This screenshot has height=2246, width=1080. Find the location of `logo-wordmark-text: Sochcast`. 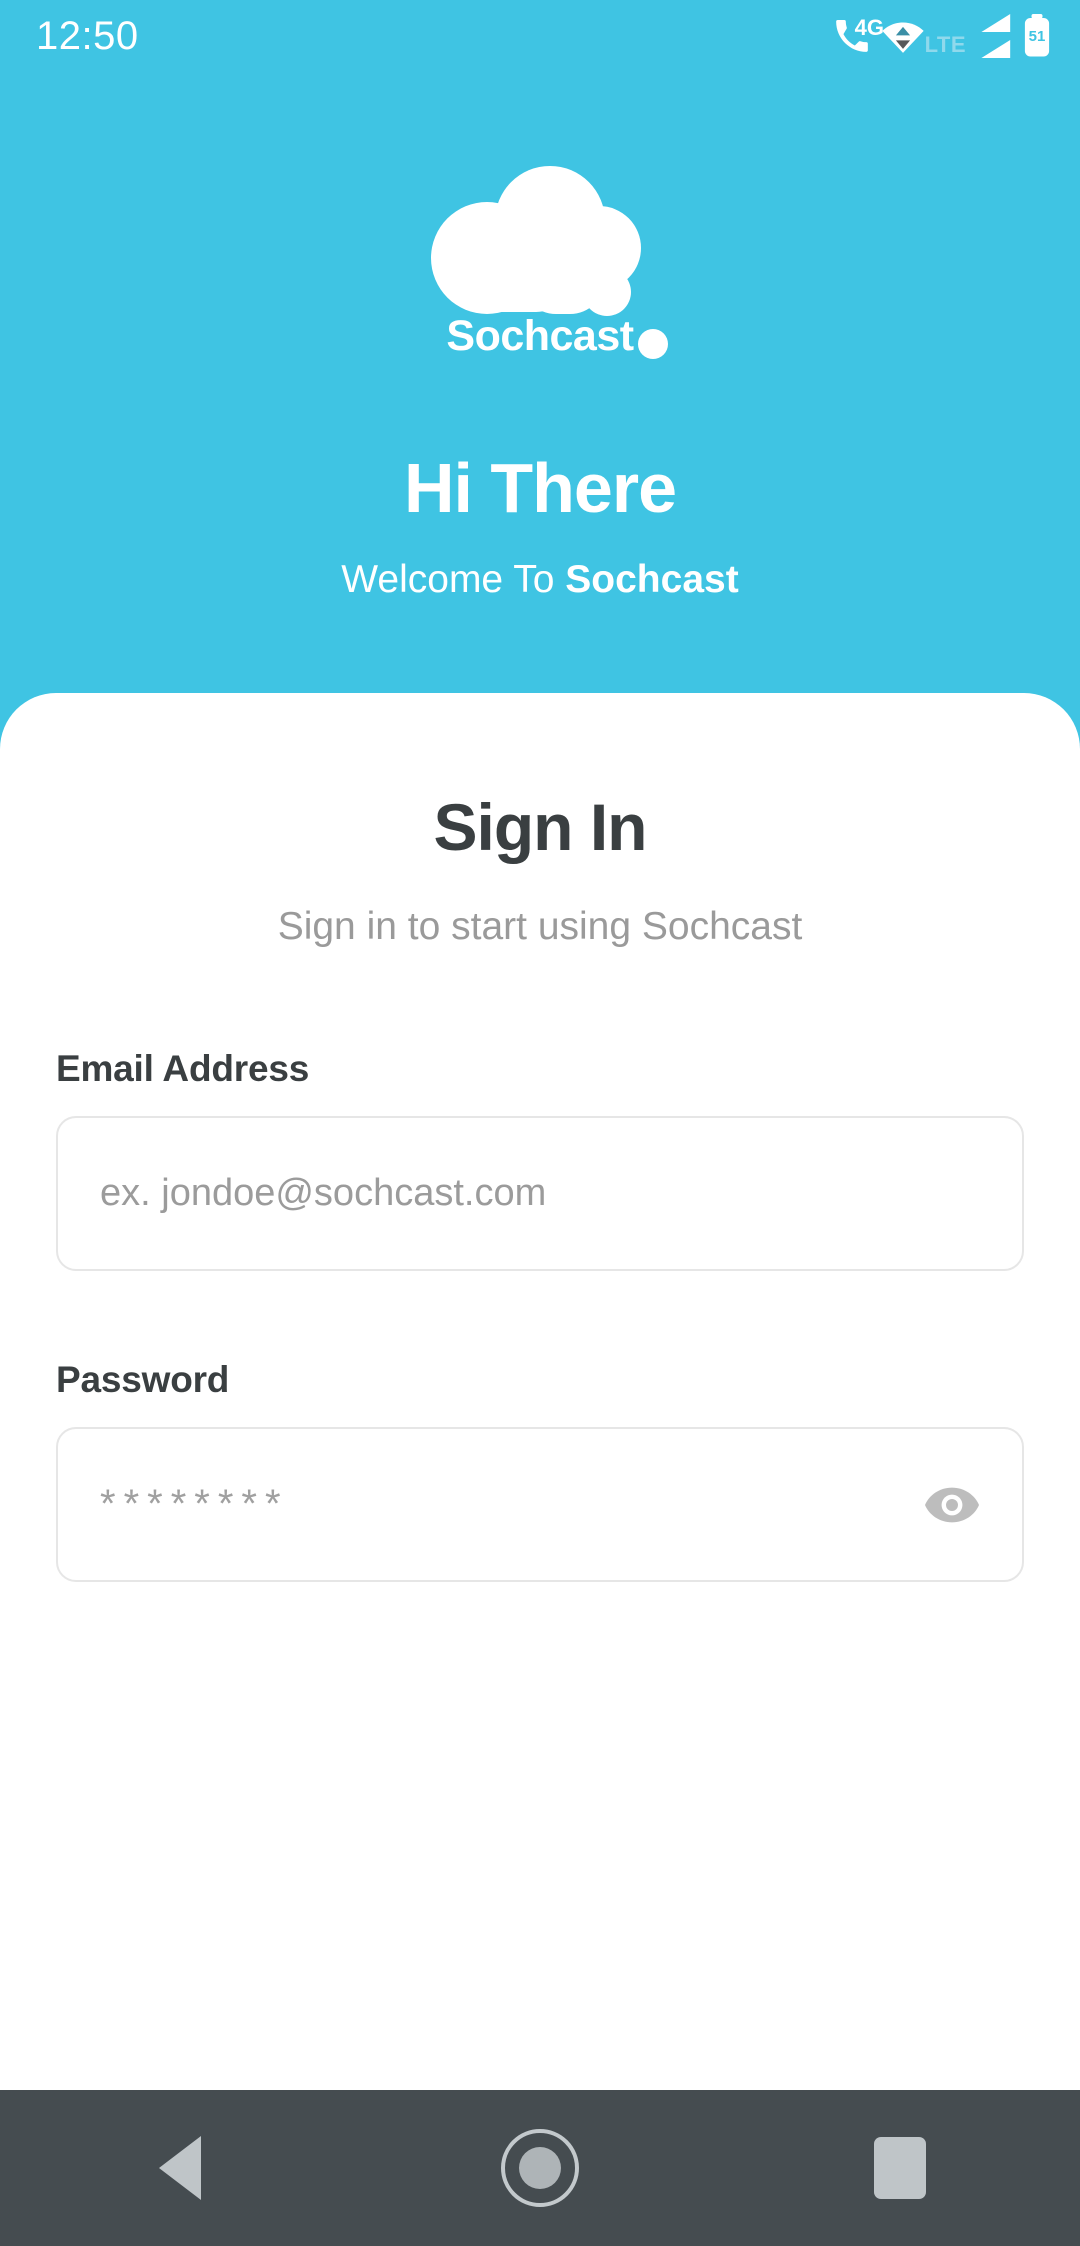

logo-wordmark-text: Sochcast is located at coordinates (540, 336).